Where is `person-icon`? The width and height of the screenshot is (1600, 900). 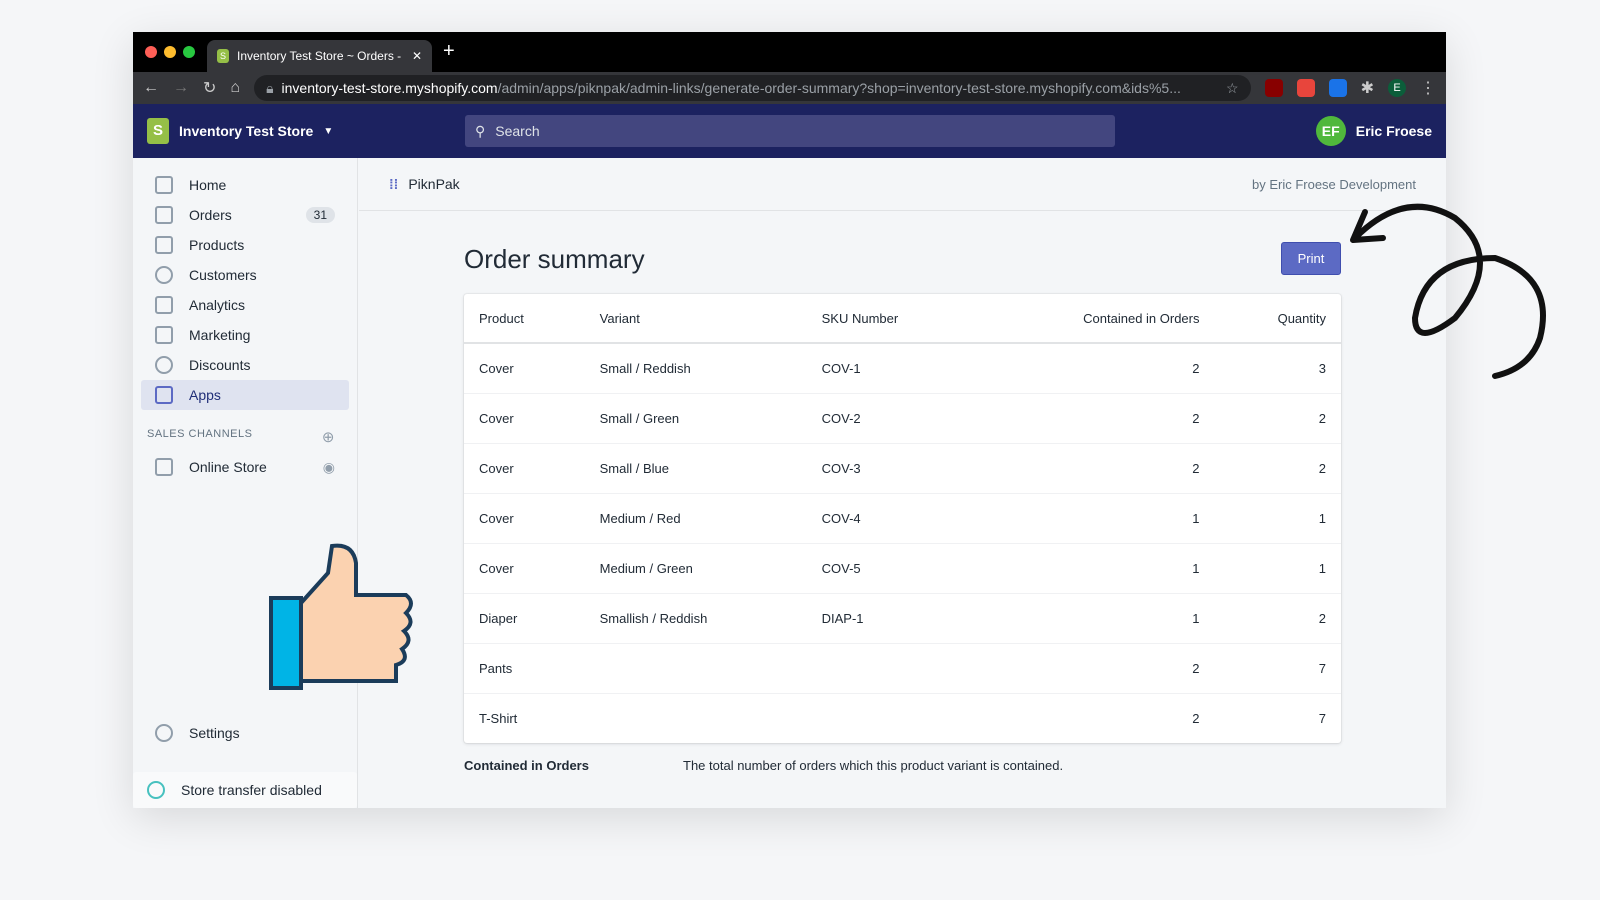 person-icon is located at coordinates (164, 275).